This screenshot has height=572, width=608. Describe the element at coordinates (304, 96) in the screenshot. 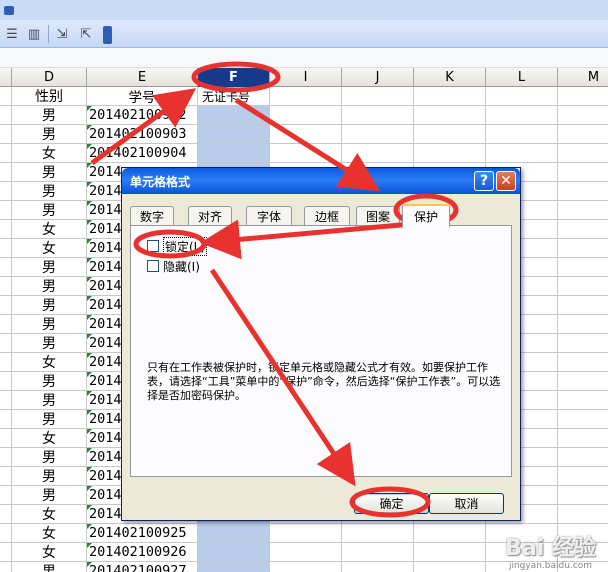

I see `table-header-row: 性别 学号 无证卡号` at that location.